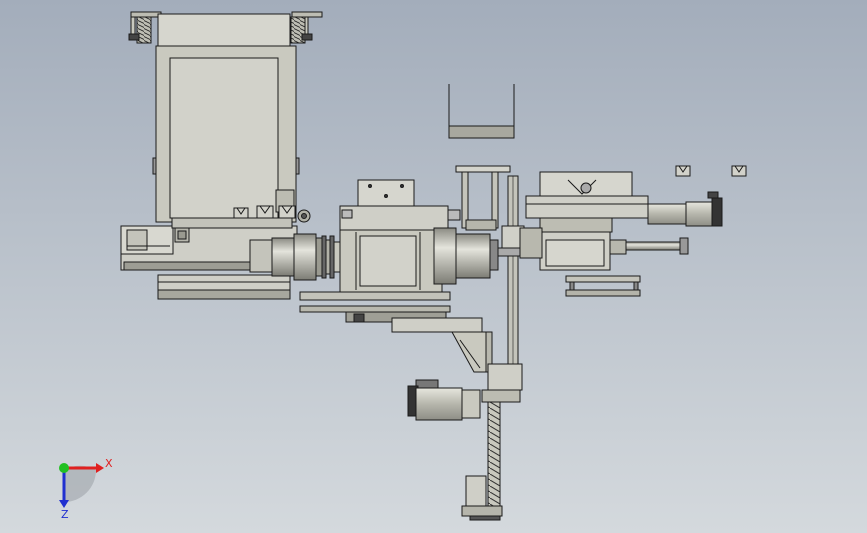 The width and height of the screenshot is (867, 533). I want to click on hopper-cabinet, so click(225, 117).